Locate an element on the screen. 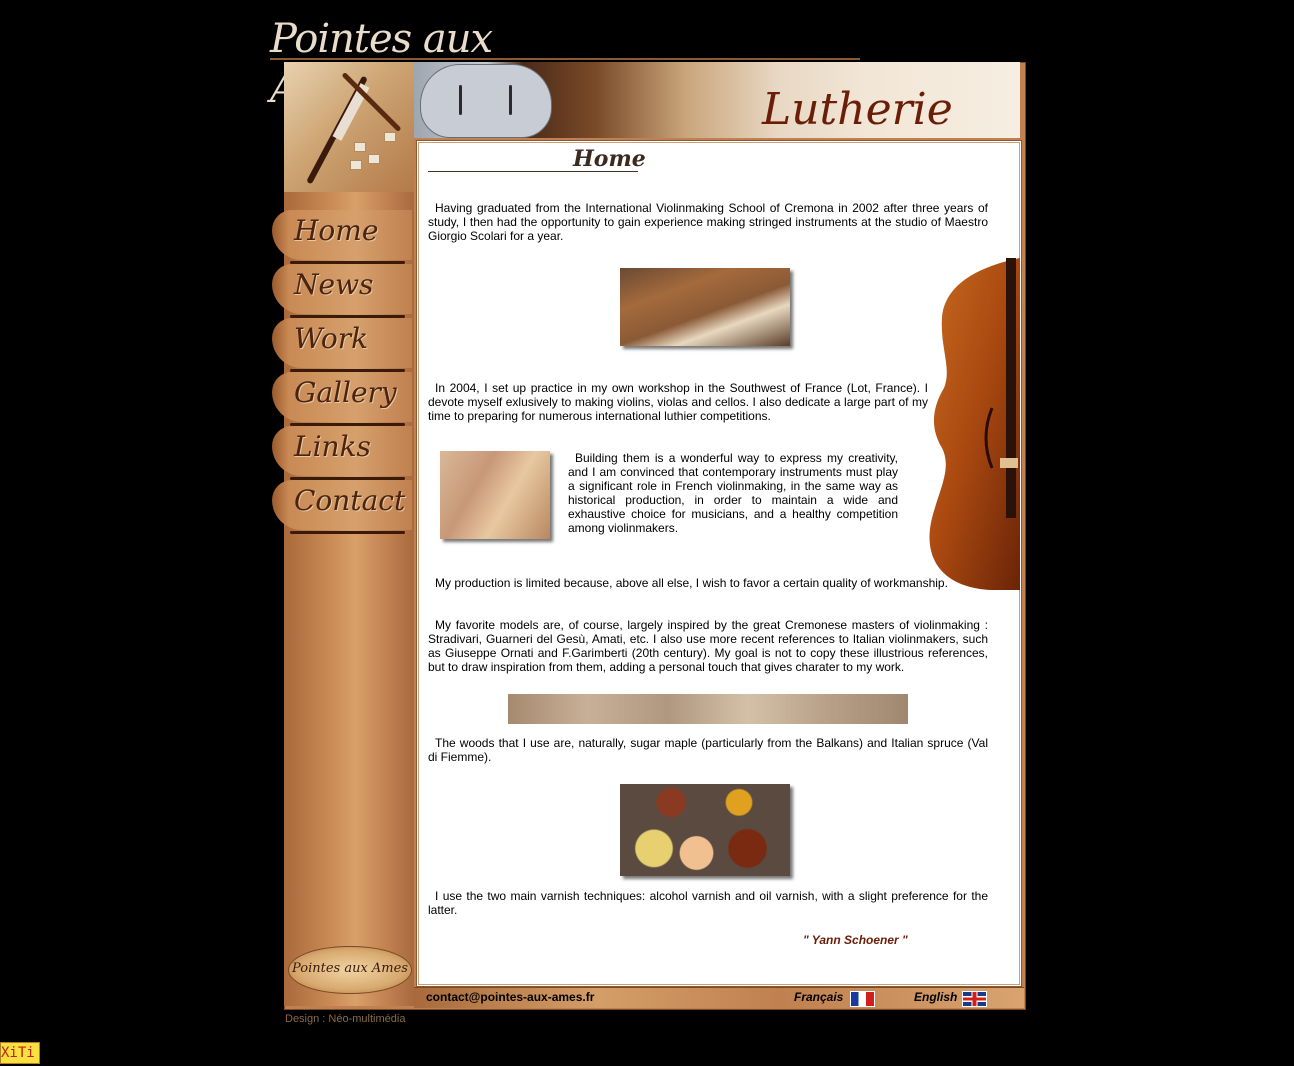  nav-gallery-label: Gallery is located at coordinates (345, 392).